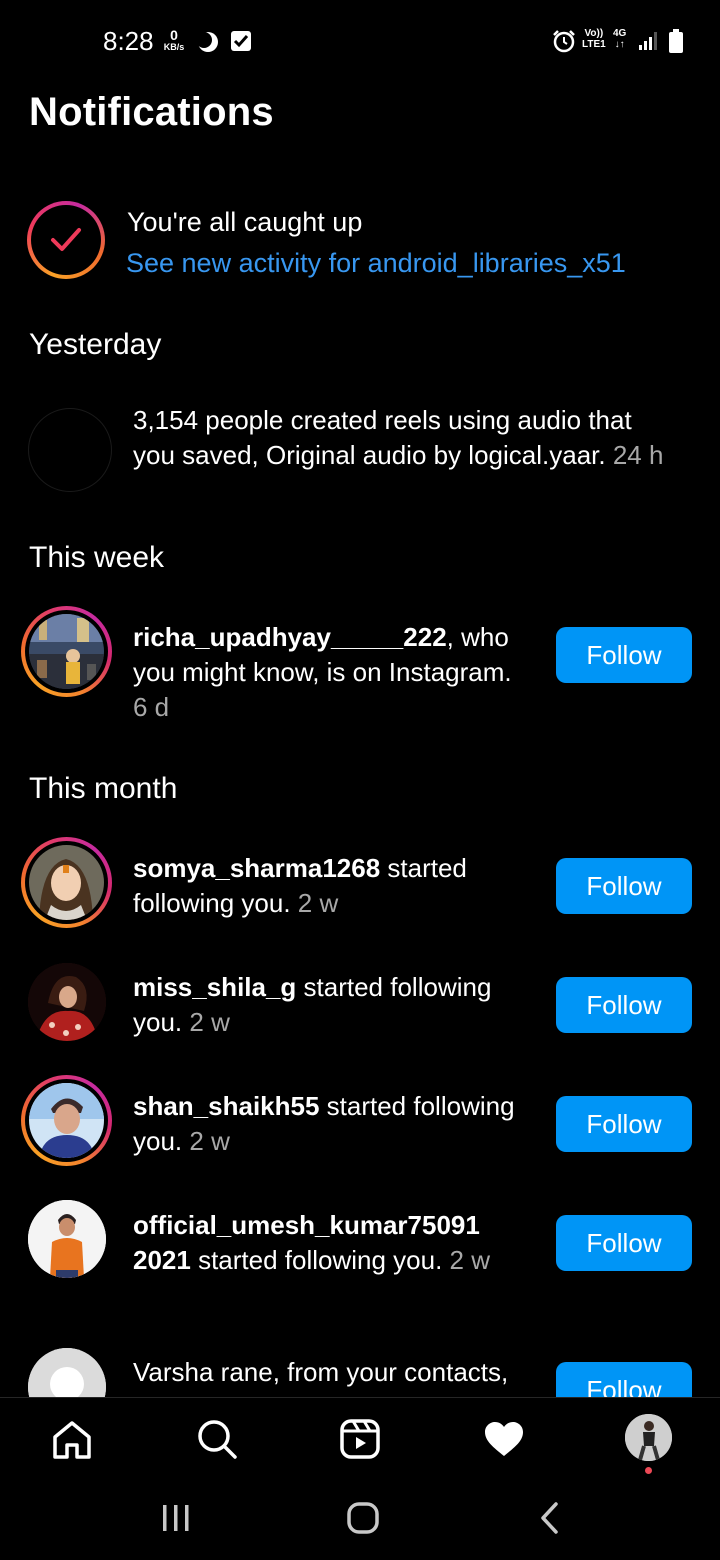 The image size is (720, 1560). What do you see at coordinates (504, 1439) in the screenshot?
I see `heart-icon` at bounding box center [504, 1439].